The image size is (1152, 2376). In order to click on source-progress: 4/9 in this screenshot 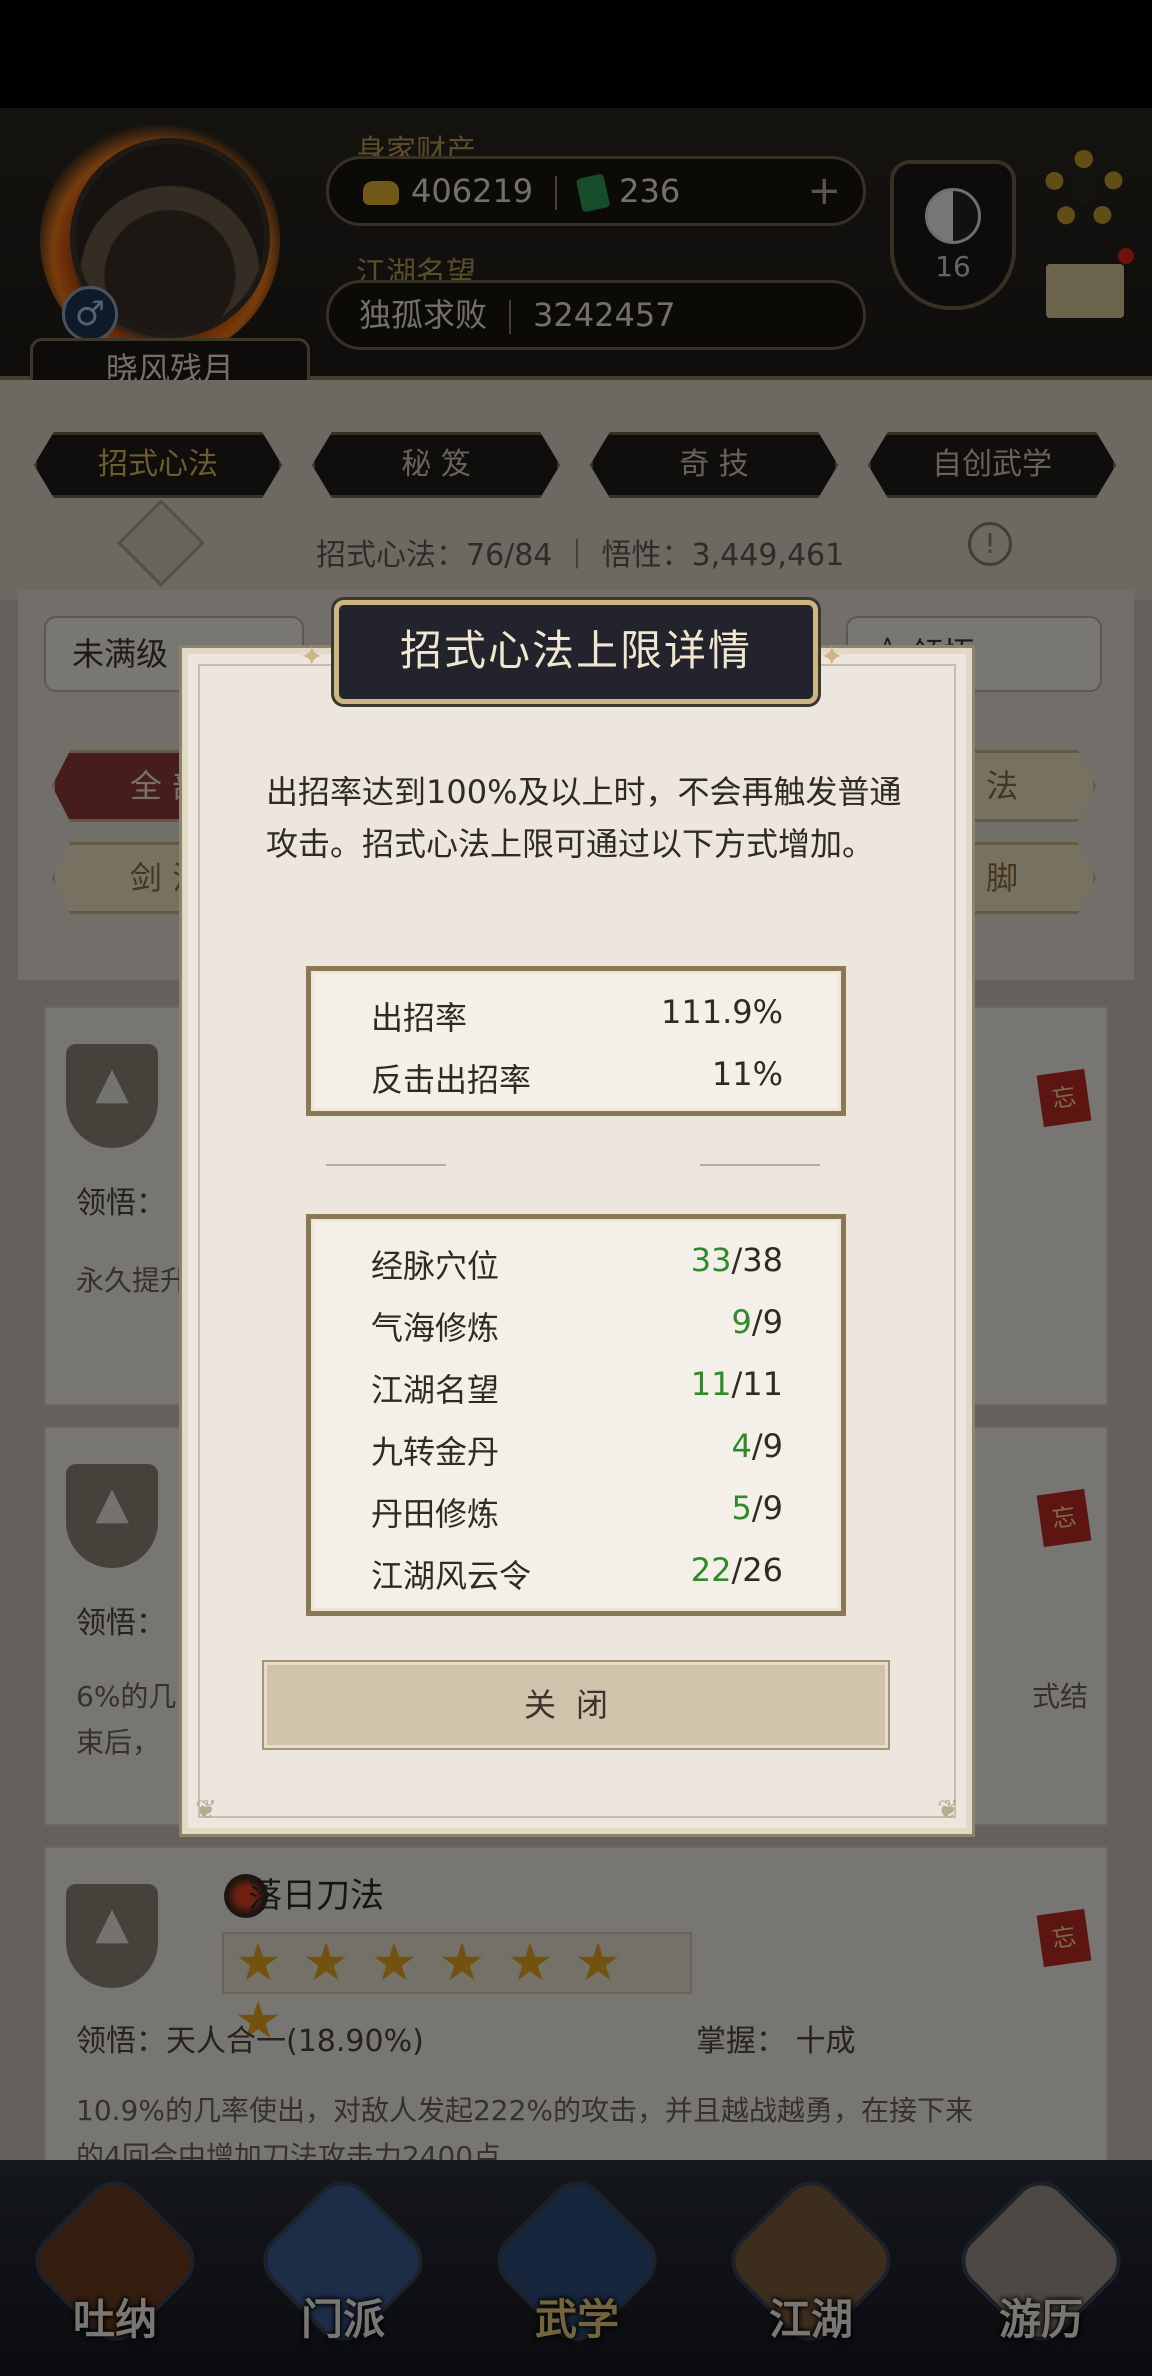, I will do `click(758, 1446)`.